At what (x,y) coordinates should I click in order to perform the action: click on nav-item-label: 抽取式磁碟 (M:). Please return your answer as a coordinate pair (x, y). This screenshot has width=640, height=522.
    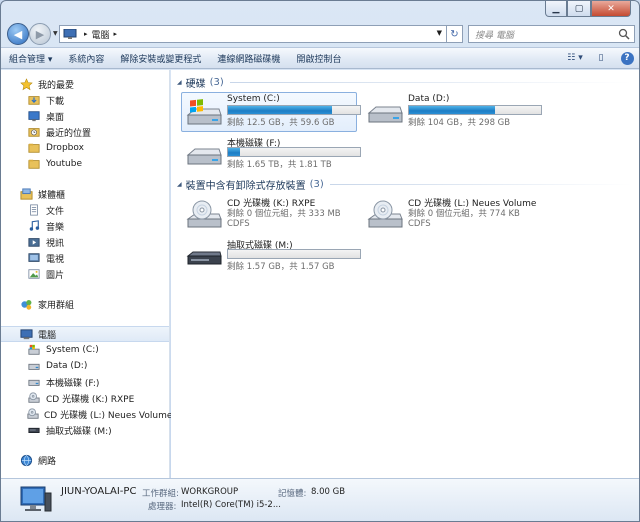
    Looking at the image, I should click on (79, 431).